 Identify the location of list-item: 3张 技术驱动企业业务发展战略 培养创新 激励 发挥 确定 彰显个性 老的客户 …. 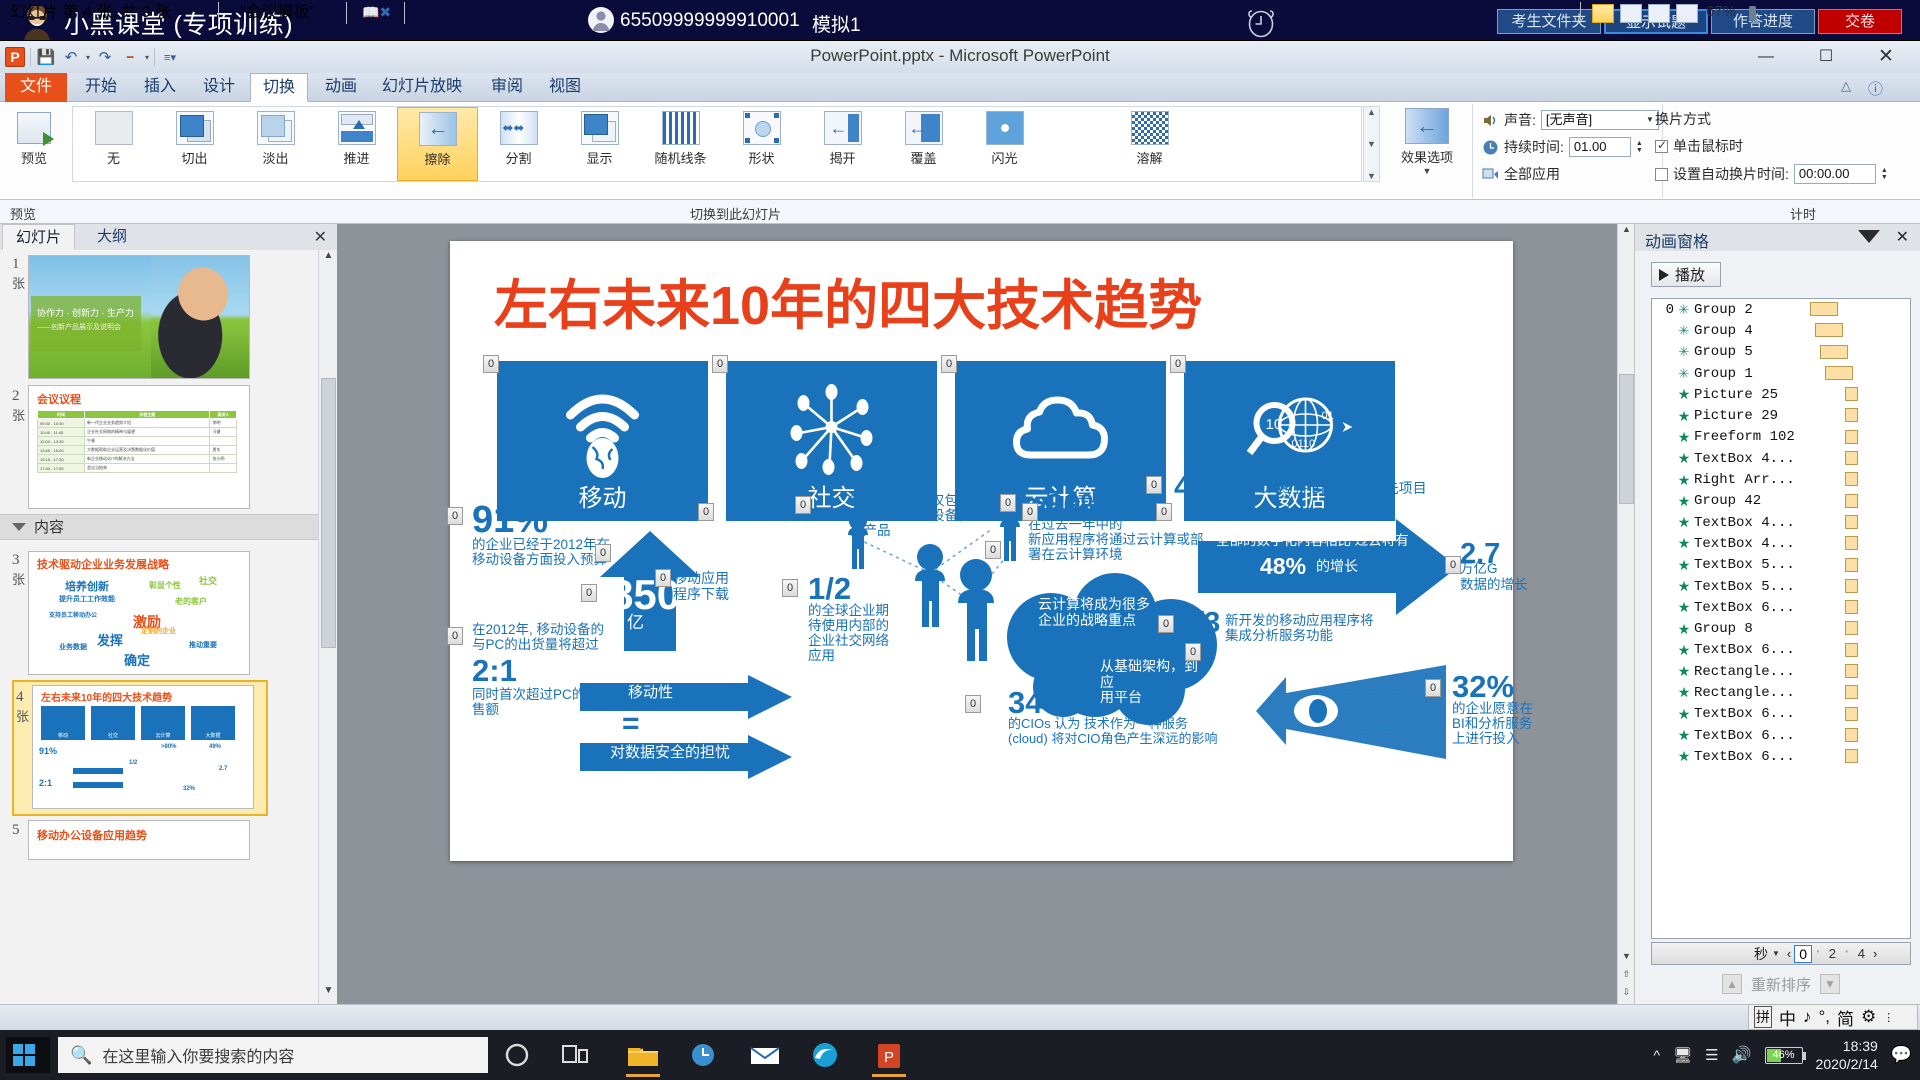
(159, 610).